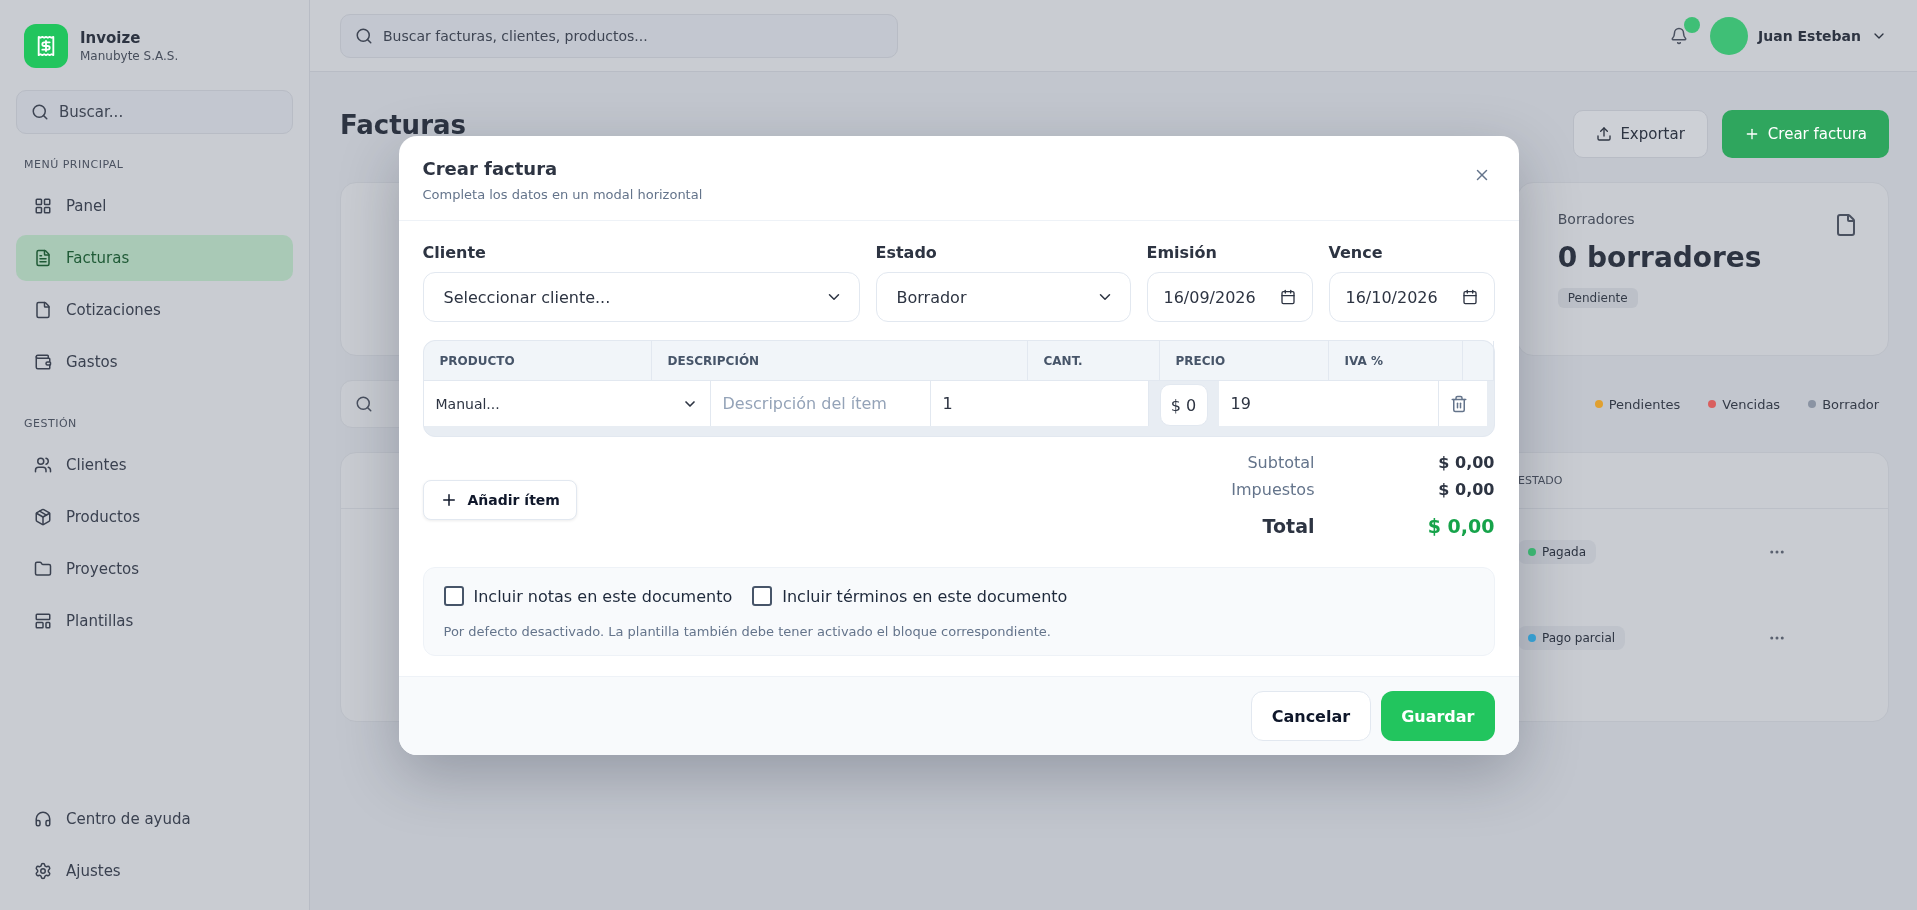  Describe the element at coordinates (154, 621) in the screenshot. I see `nav-item: Plantillas` at that location.